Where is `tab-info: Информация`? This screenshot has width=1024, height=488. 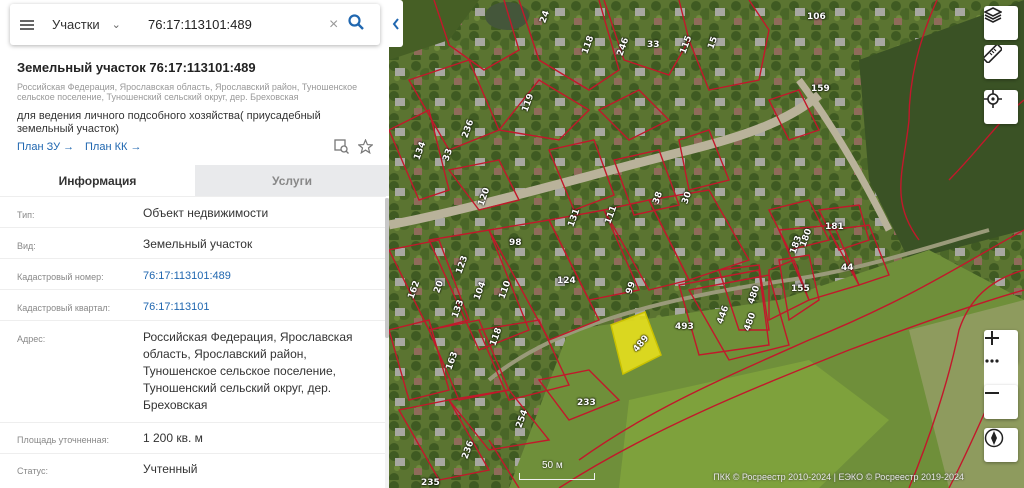 tab-info: Информация is located at coordinates (97, 180).